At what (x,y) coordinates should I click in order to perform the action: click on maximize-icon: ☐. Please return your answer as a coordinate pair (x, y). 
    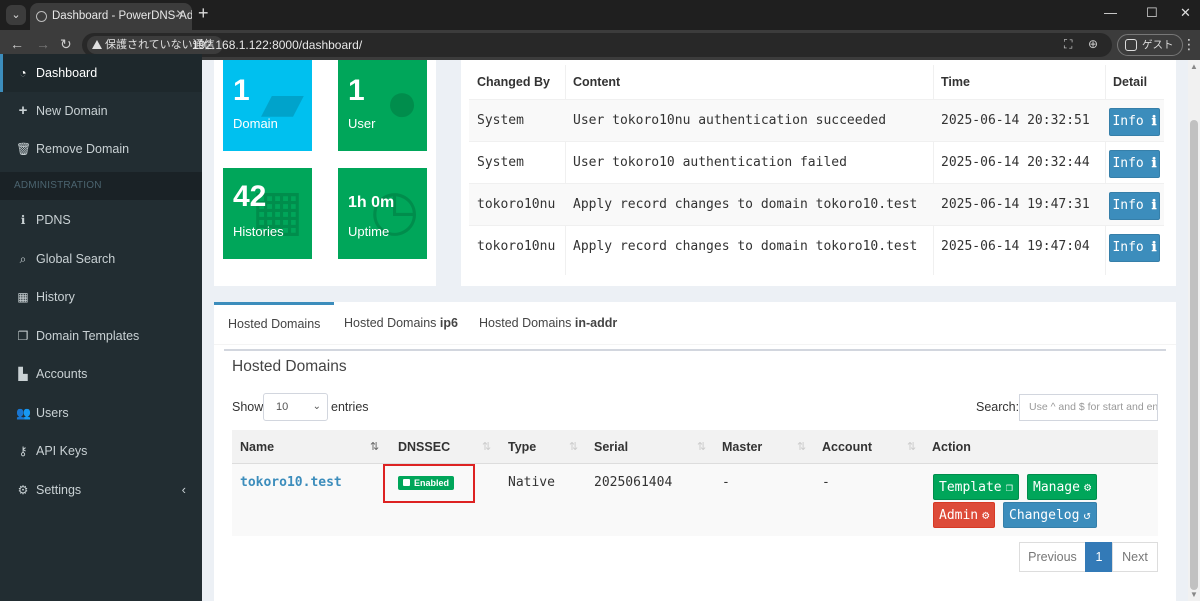
    Looking at the image, I should click on (1152, 13).